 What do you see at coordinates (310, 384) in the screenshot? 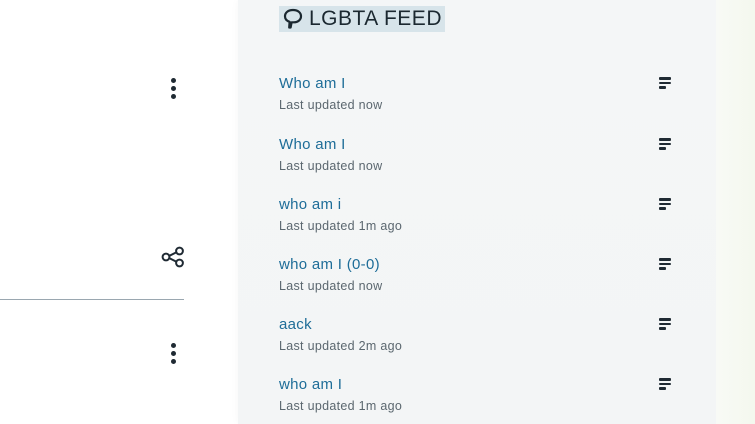
I see `feed-item-title: who am I` at bounding box center [310, 384].